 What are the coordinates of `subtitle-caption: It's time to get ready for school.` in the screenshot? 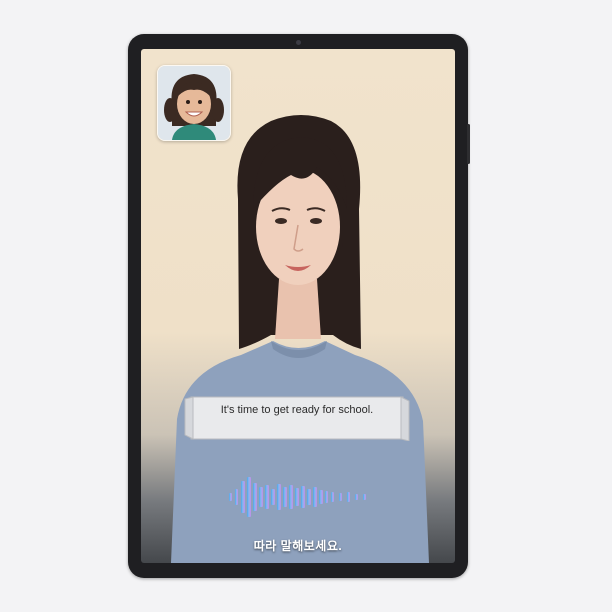 It's located at (297, 418).